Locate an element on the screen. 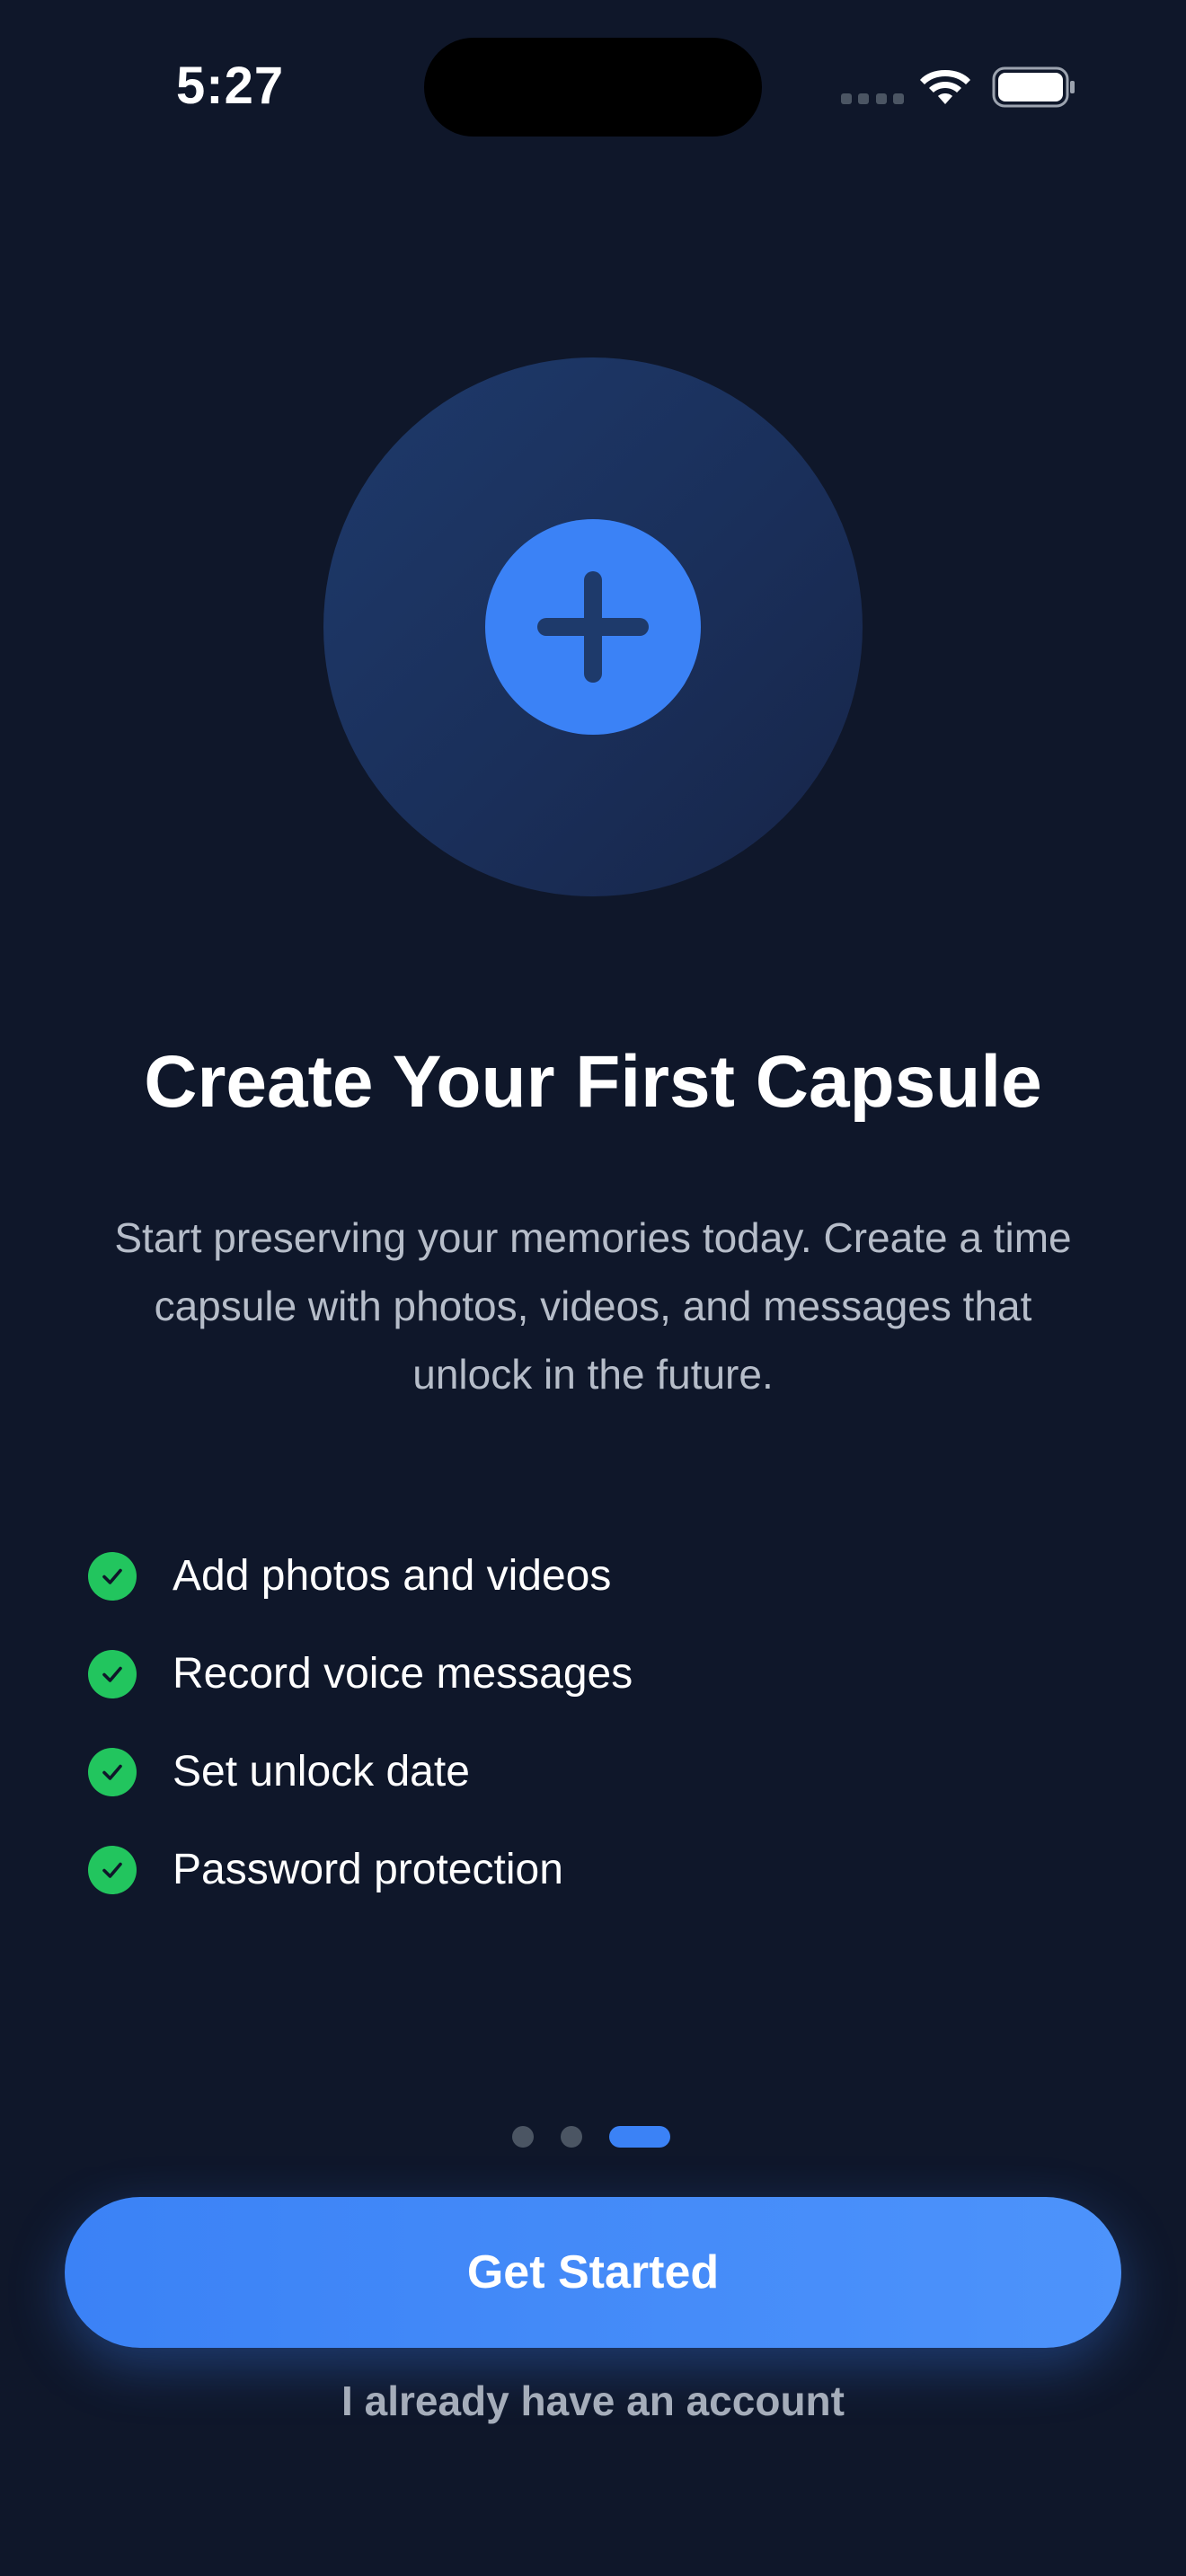 Image resolution: width=1186 pixels, height=2576 pixels. status-time: 5:27 is located at coordinates (230, 86).